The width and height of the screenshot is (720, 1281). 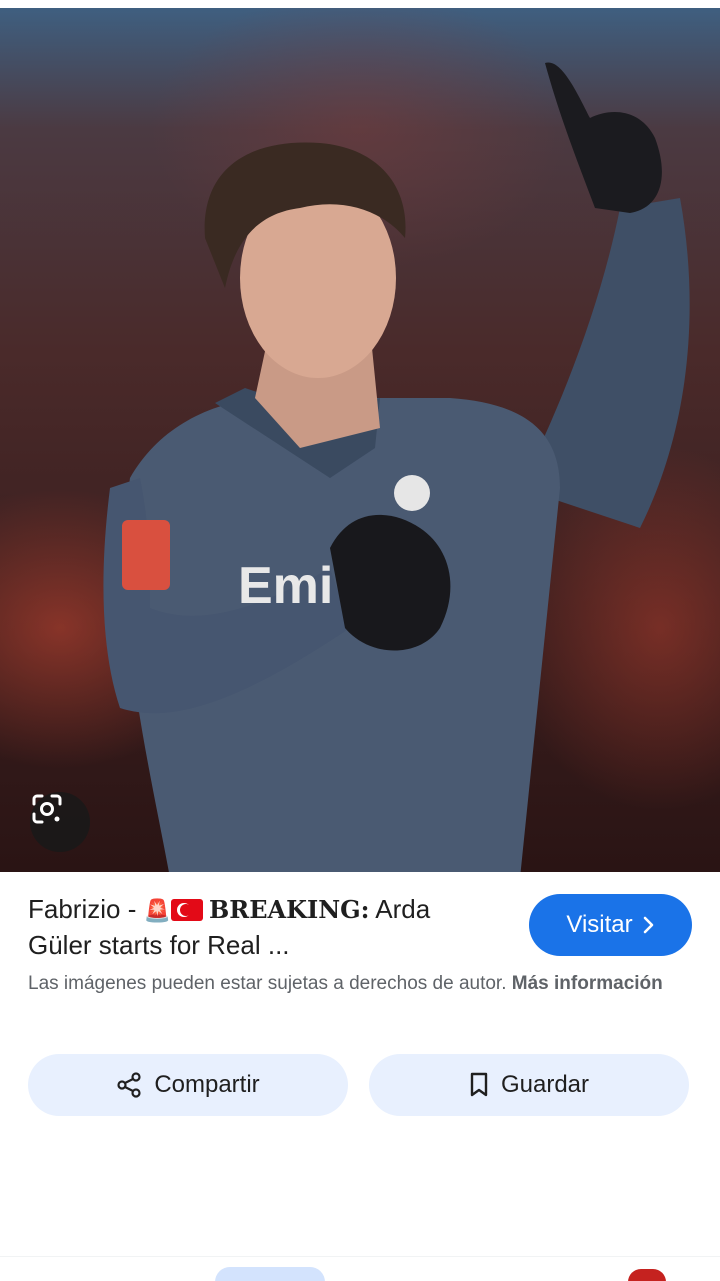 What do you see at coordinates (545, 1084) in the screenshot?
I see `save-label: Guardar` at bounding box center [545, 1084].